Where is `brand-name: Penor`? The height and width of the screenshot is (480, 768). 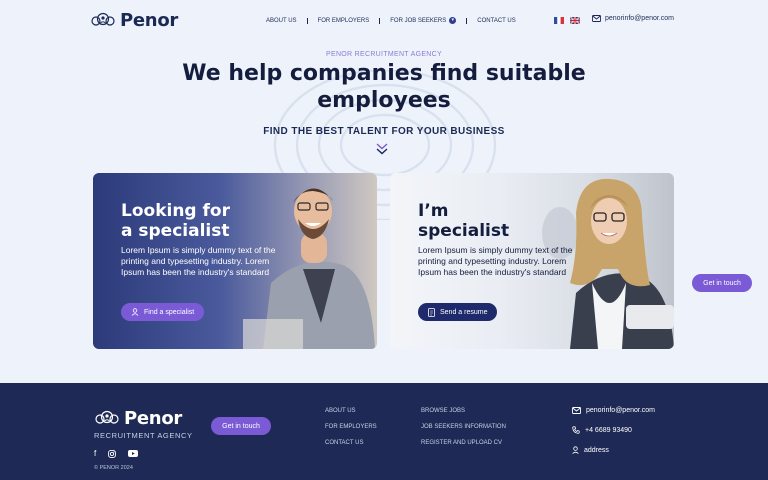
brand-name: Penor is located at coordinates (149, 20).